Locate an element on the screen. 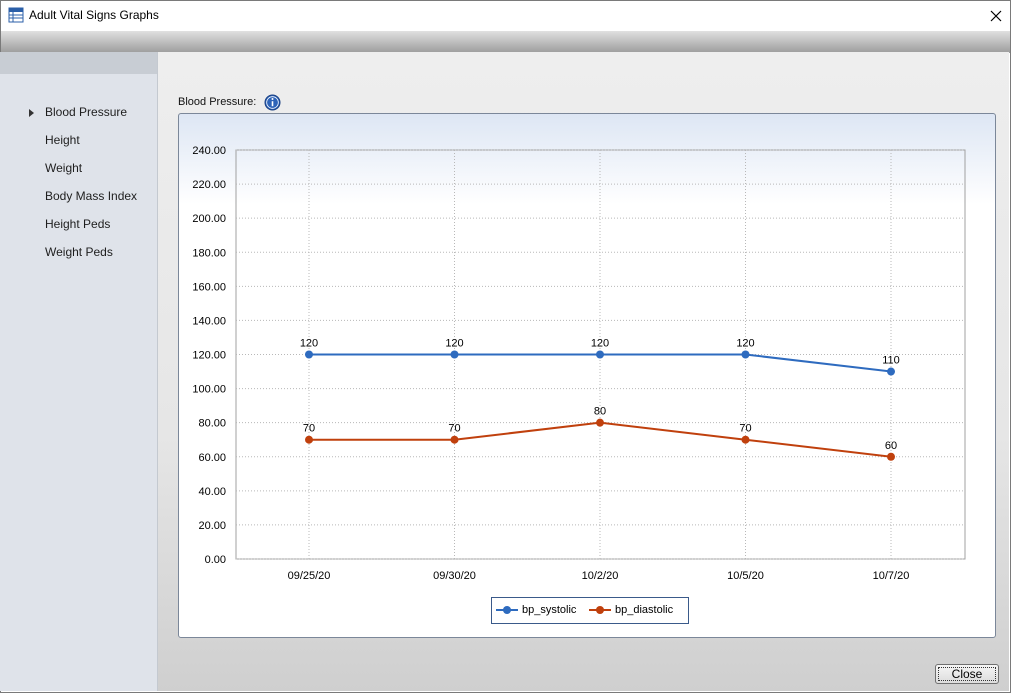 This screenshot has width=1011, height=693. data-label-bp_diastolic: 80 is located at coordinates (600, 412).